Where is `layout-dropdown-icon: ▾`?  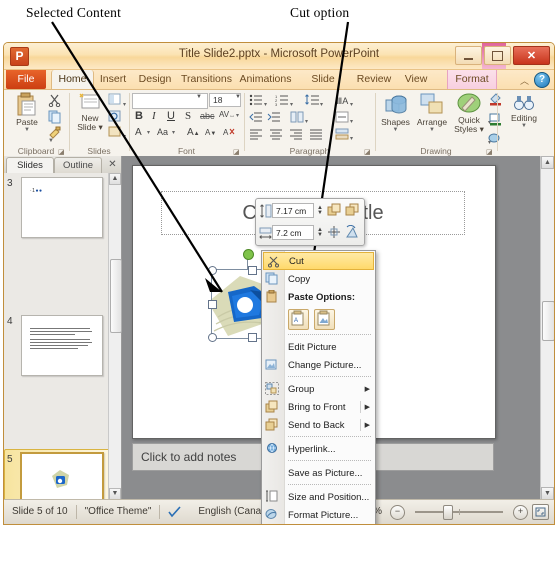 layout-dropdown-icon: ▾ is located at coordinates (124, 105).